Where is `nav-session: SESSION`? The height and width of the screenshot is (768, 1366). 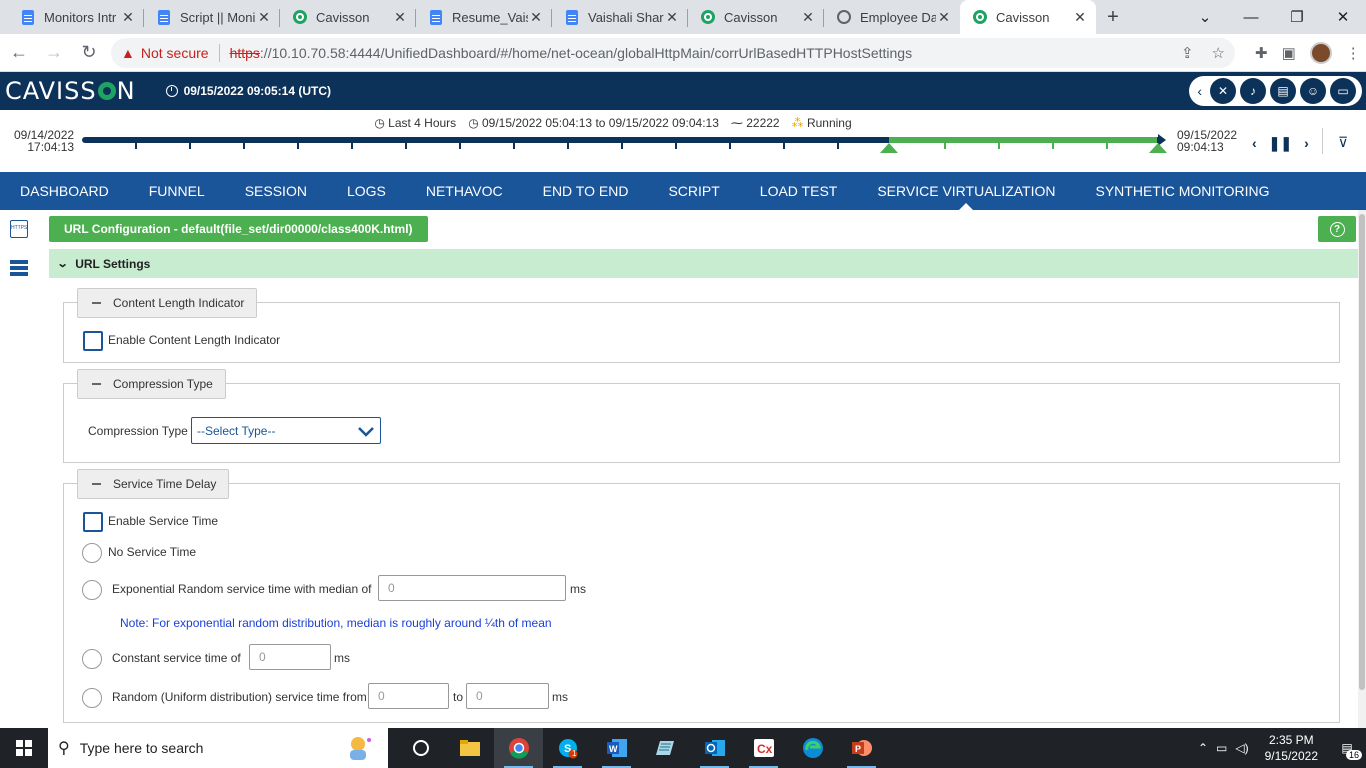
nav-session: SESSION is located at coordinates (276, 191).